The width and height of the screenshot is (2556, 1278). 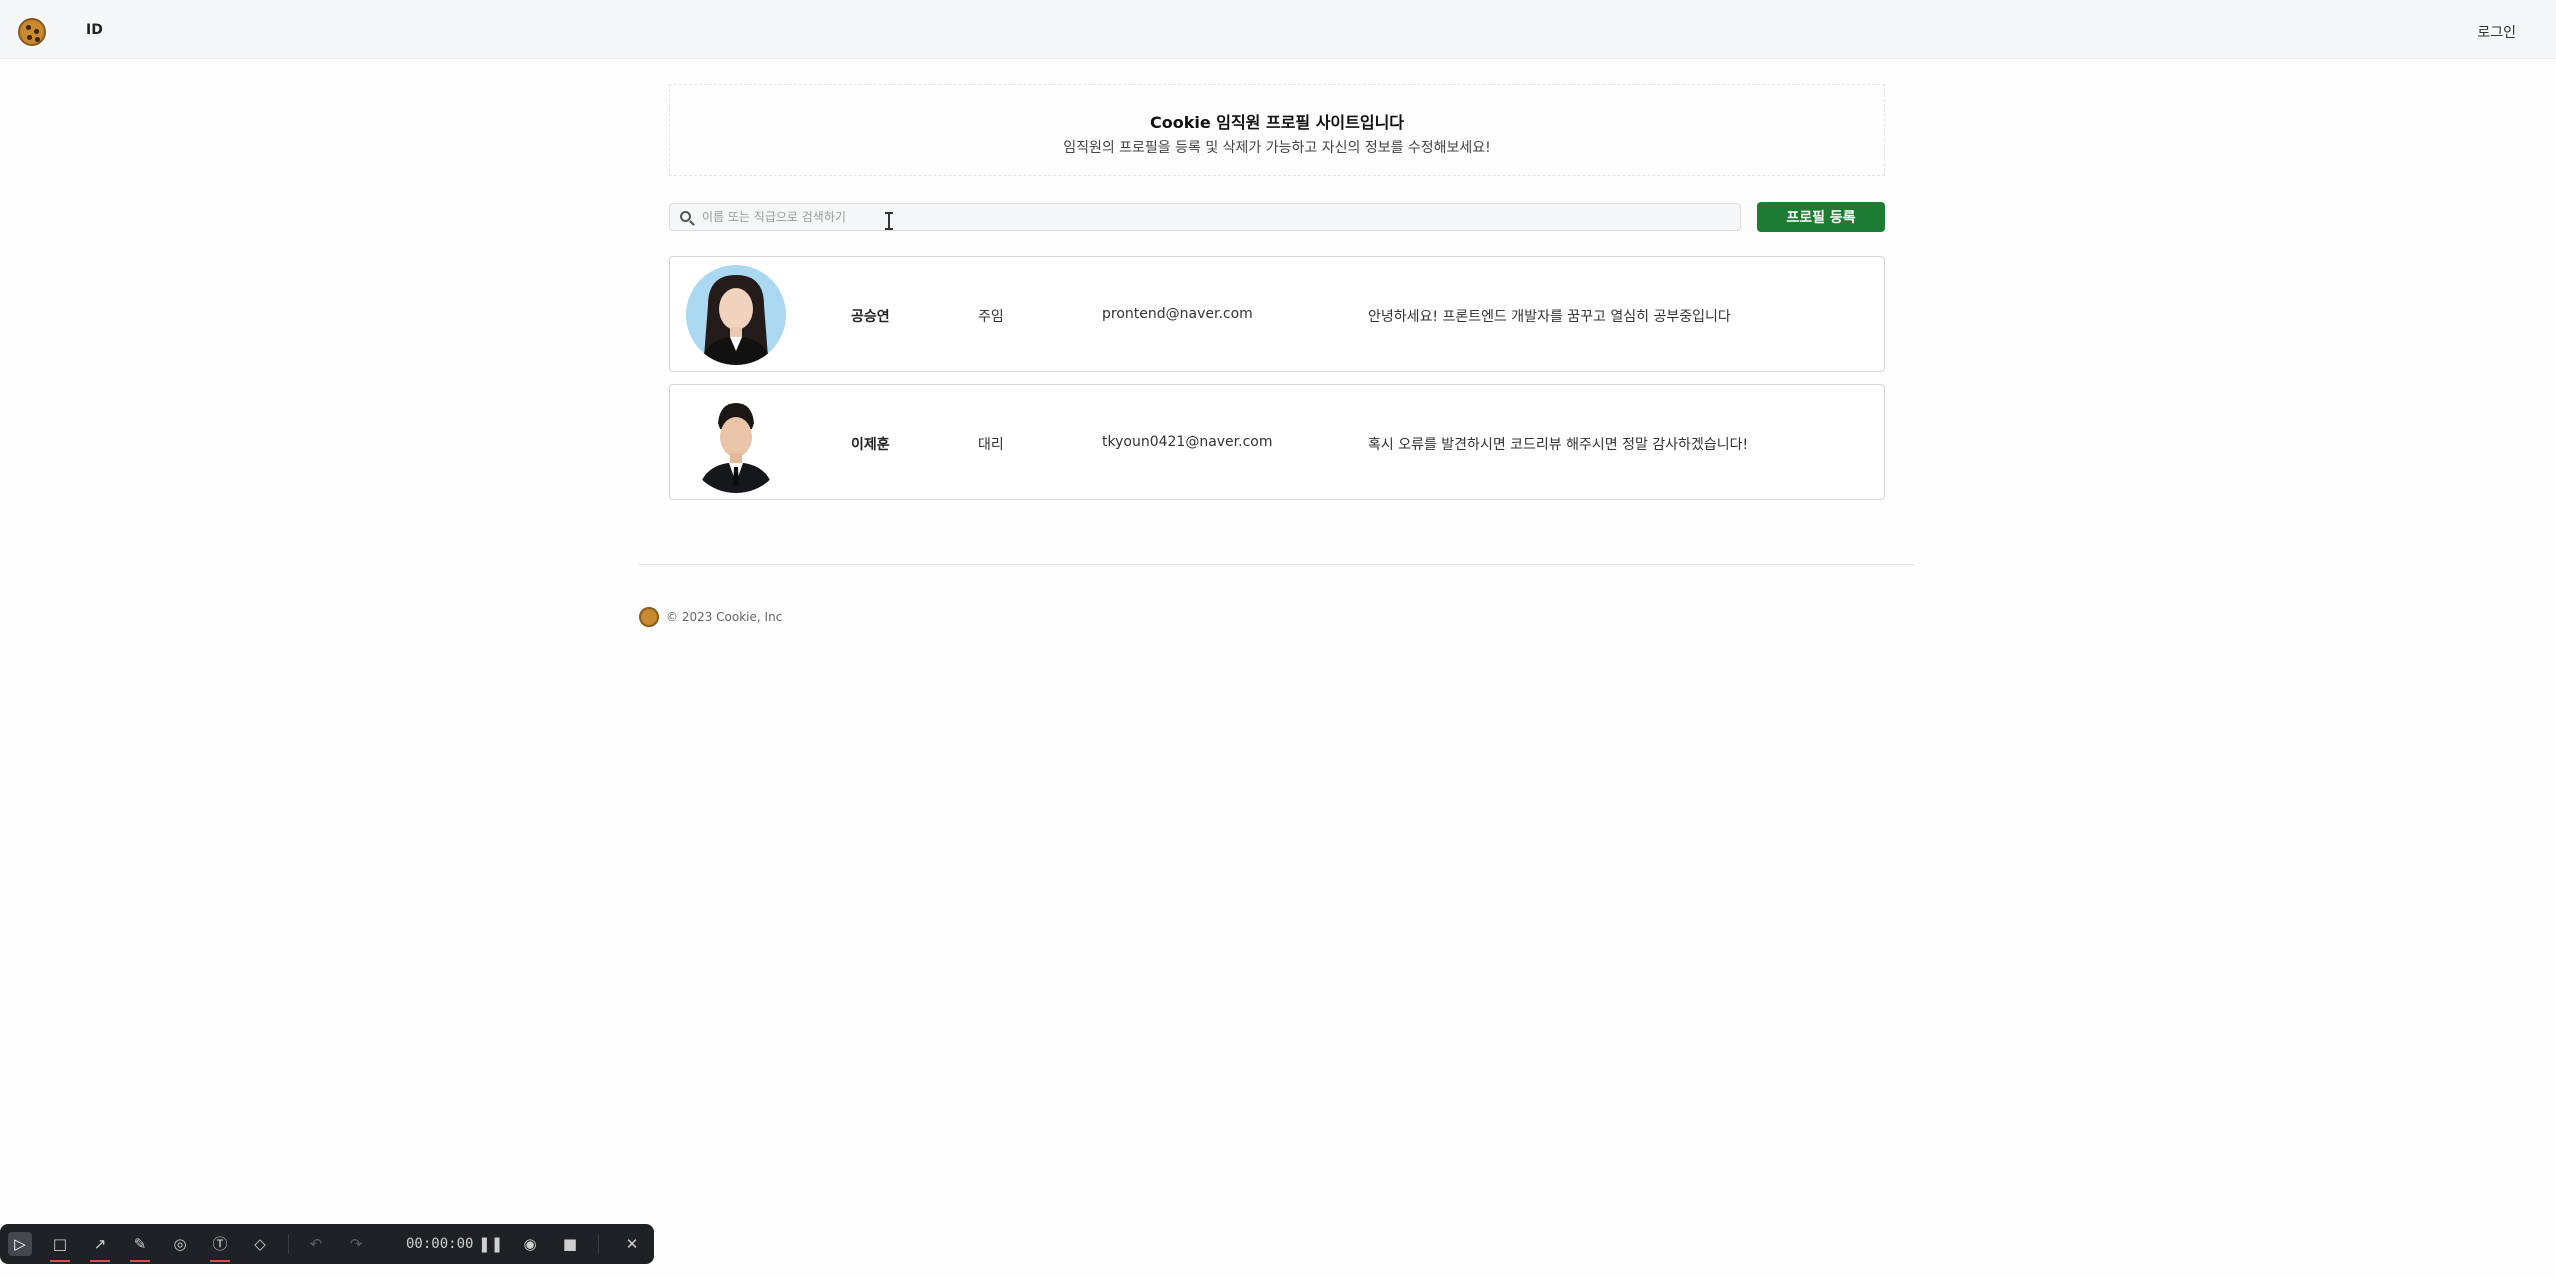 What do you see at coordinates (1549, 317) in the screenshot?
I see `profile-intro: 안녕하세요! 프론트엔드 개발자를 꿈꾸고 열심히 공부중입니다` at bounding box center [1549, 317].